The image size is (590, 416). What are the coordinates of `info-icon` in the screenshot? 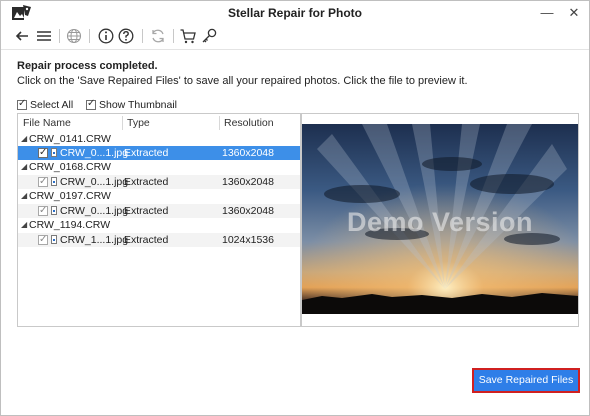 It's located at (106, 36).